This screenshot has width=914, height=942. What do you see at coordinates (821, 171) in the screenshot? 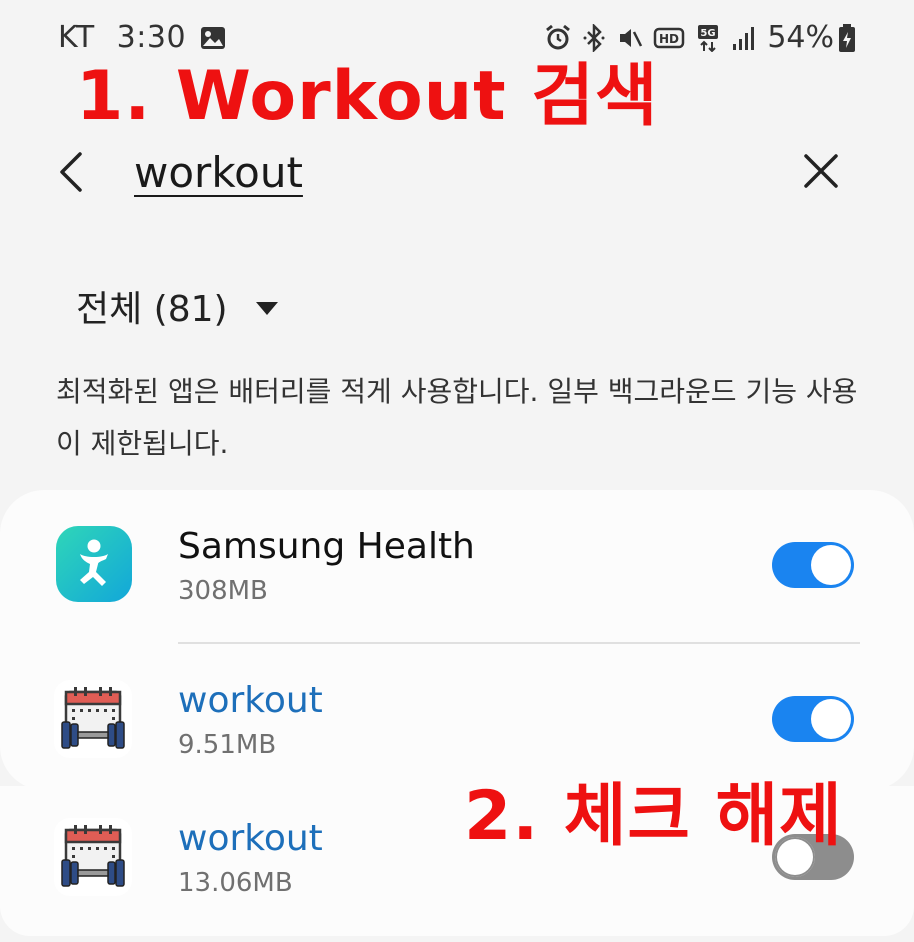
I see `close-icon` at bounding box center [821, 171].